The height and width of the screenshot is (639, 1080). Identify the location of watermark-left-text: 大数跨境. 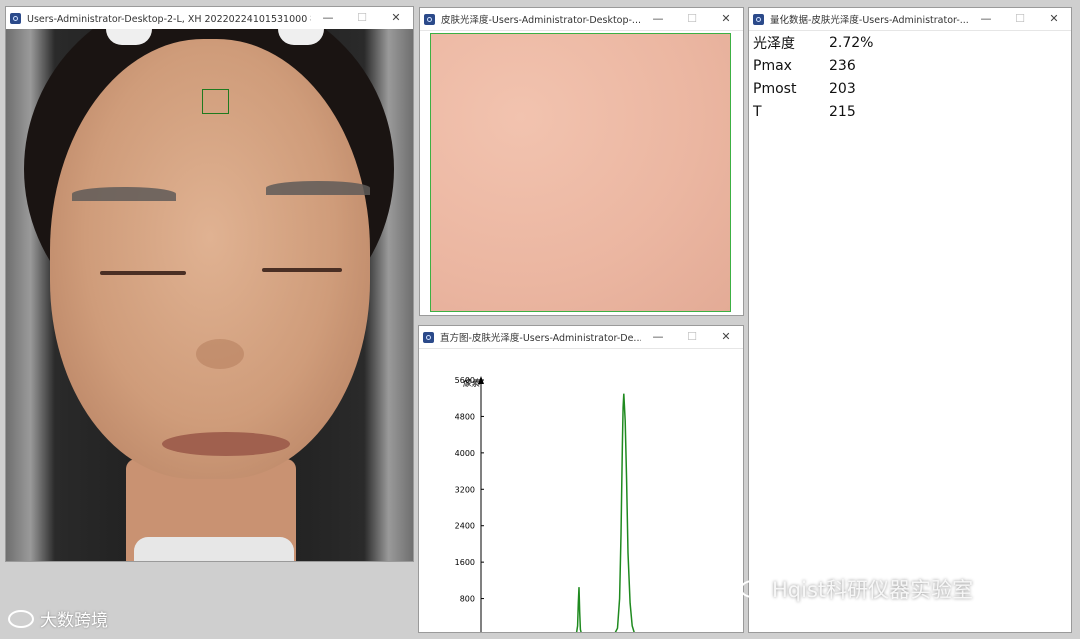
(74, 621).